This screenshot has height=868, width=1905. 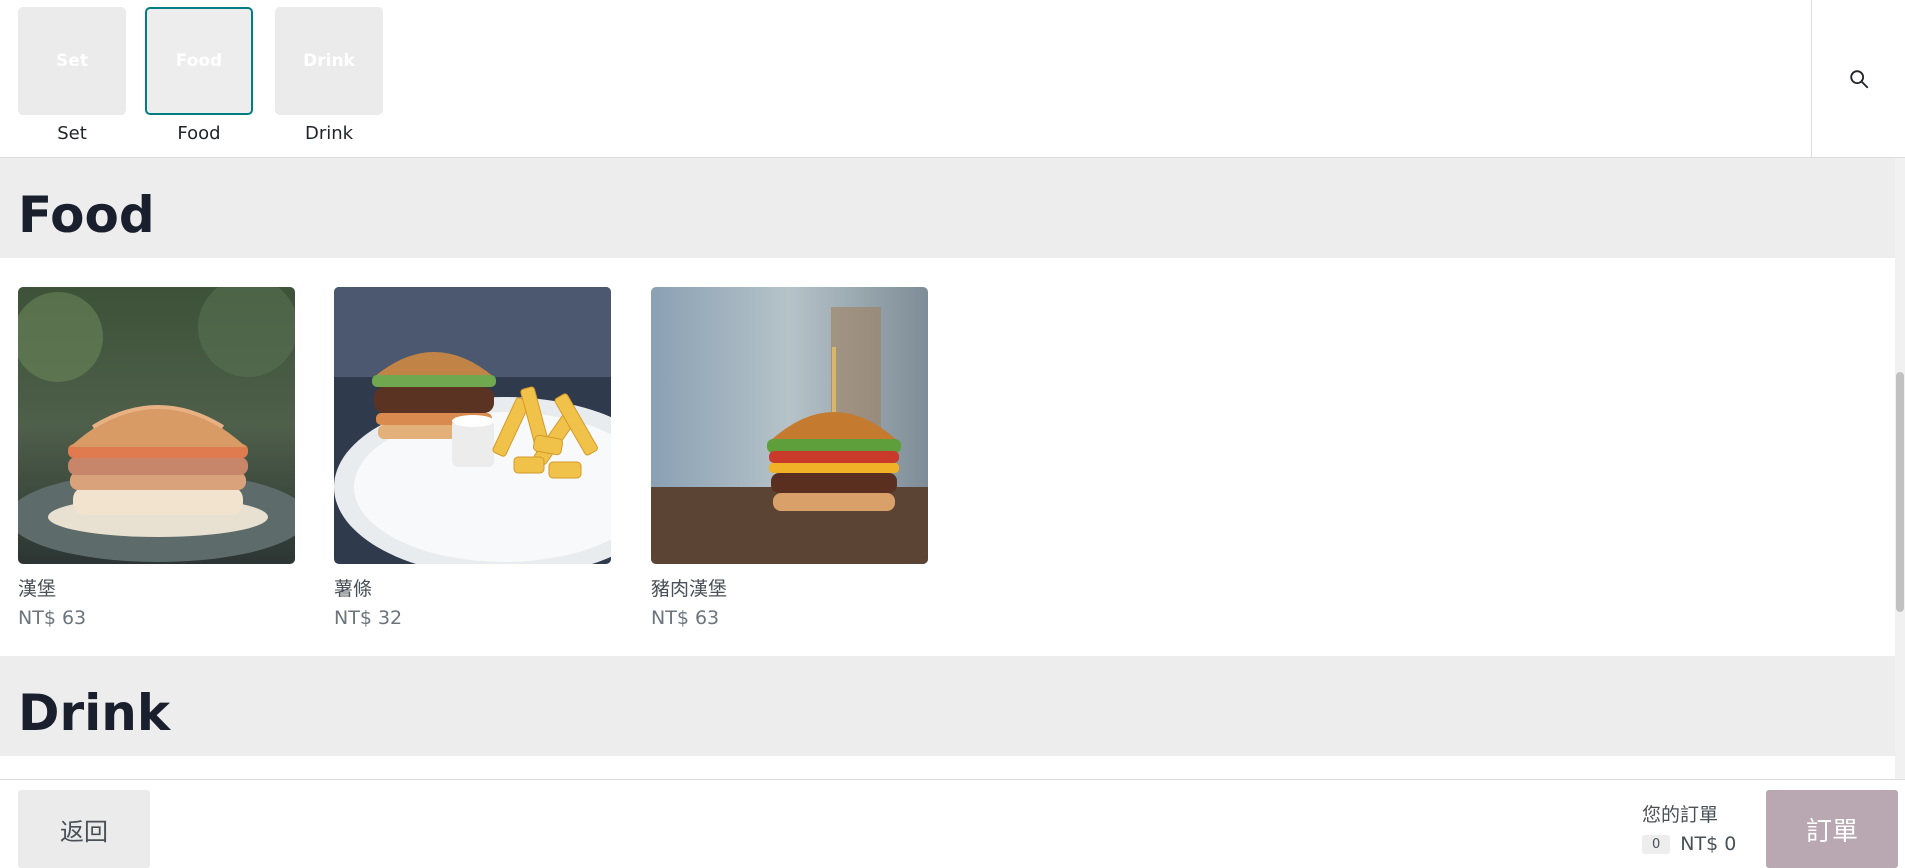 I want to click on order-summary-label: 您的訂單, so click(x=1680, y=815).